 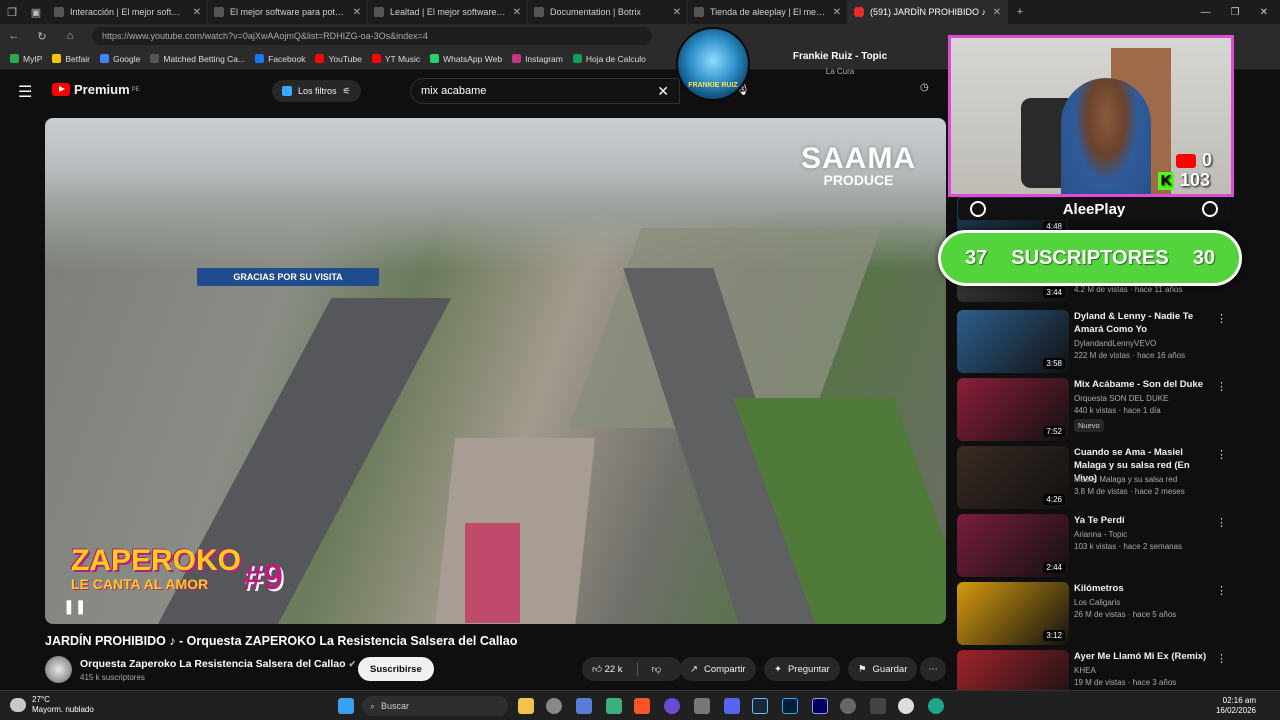 I want to click on bookmark-item: Instagram, so click(x=537, y=59).